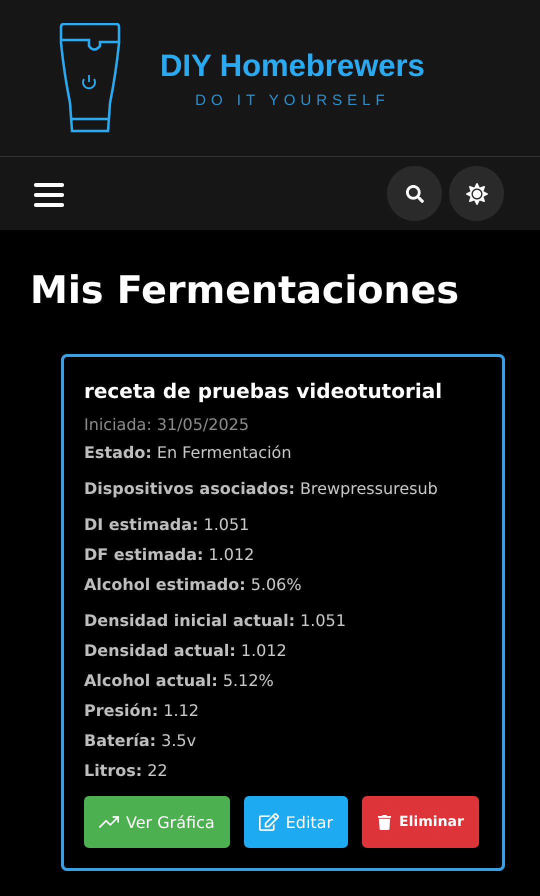 This screenshot has height=896, width=540. What do you see at coordinates (292, 100) in the screenshot?
I see `brand-tagline: DO IT YOURSELF` at bounding box center [292, 100].